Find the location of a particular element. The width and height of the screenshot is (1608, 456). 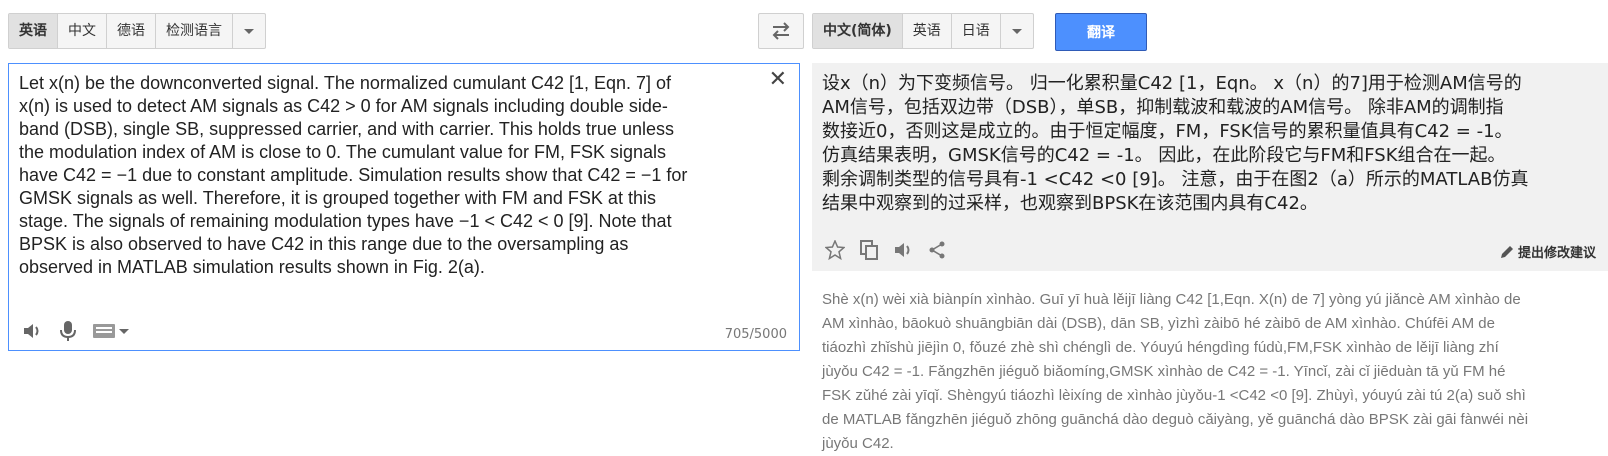

star-icon is located at coordinates (835, 250).